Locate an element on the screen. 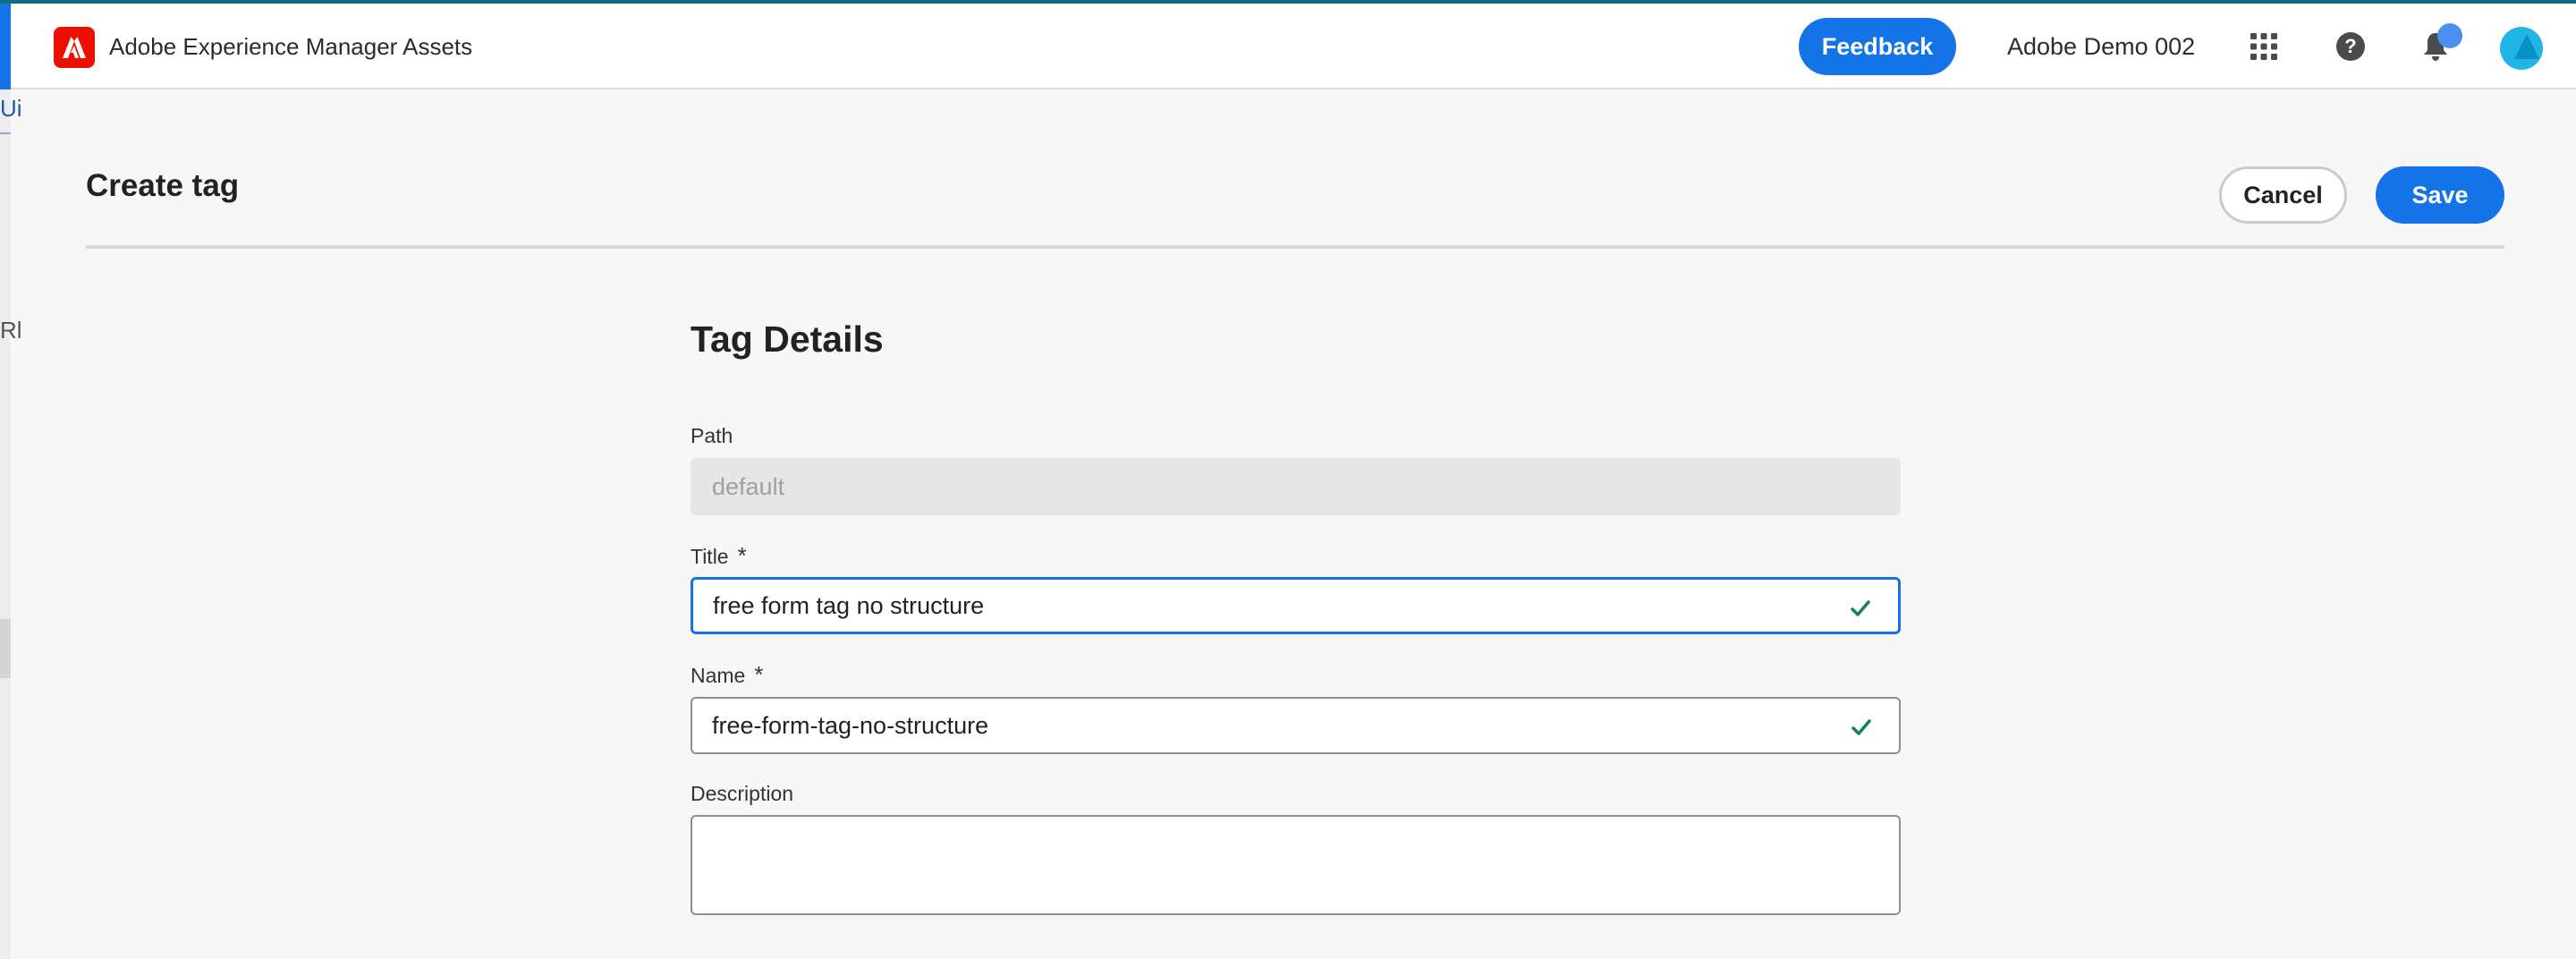 This screenshot has width=2576, height=959. app-title: Adobe Experience Manager Assets is located at coordinates (290, 46).